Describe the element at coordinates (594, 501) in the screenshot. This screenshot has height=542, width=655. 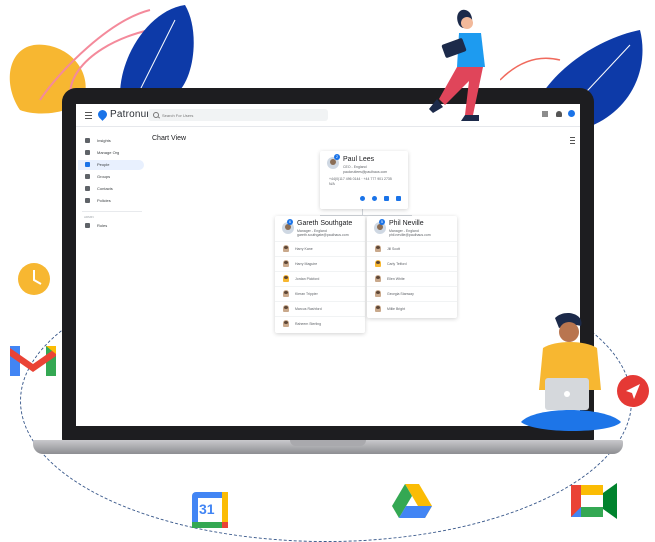
I see `meet-logo` at that location.